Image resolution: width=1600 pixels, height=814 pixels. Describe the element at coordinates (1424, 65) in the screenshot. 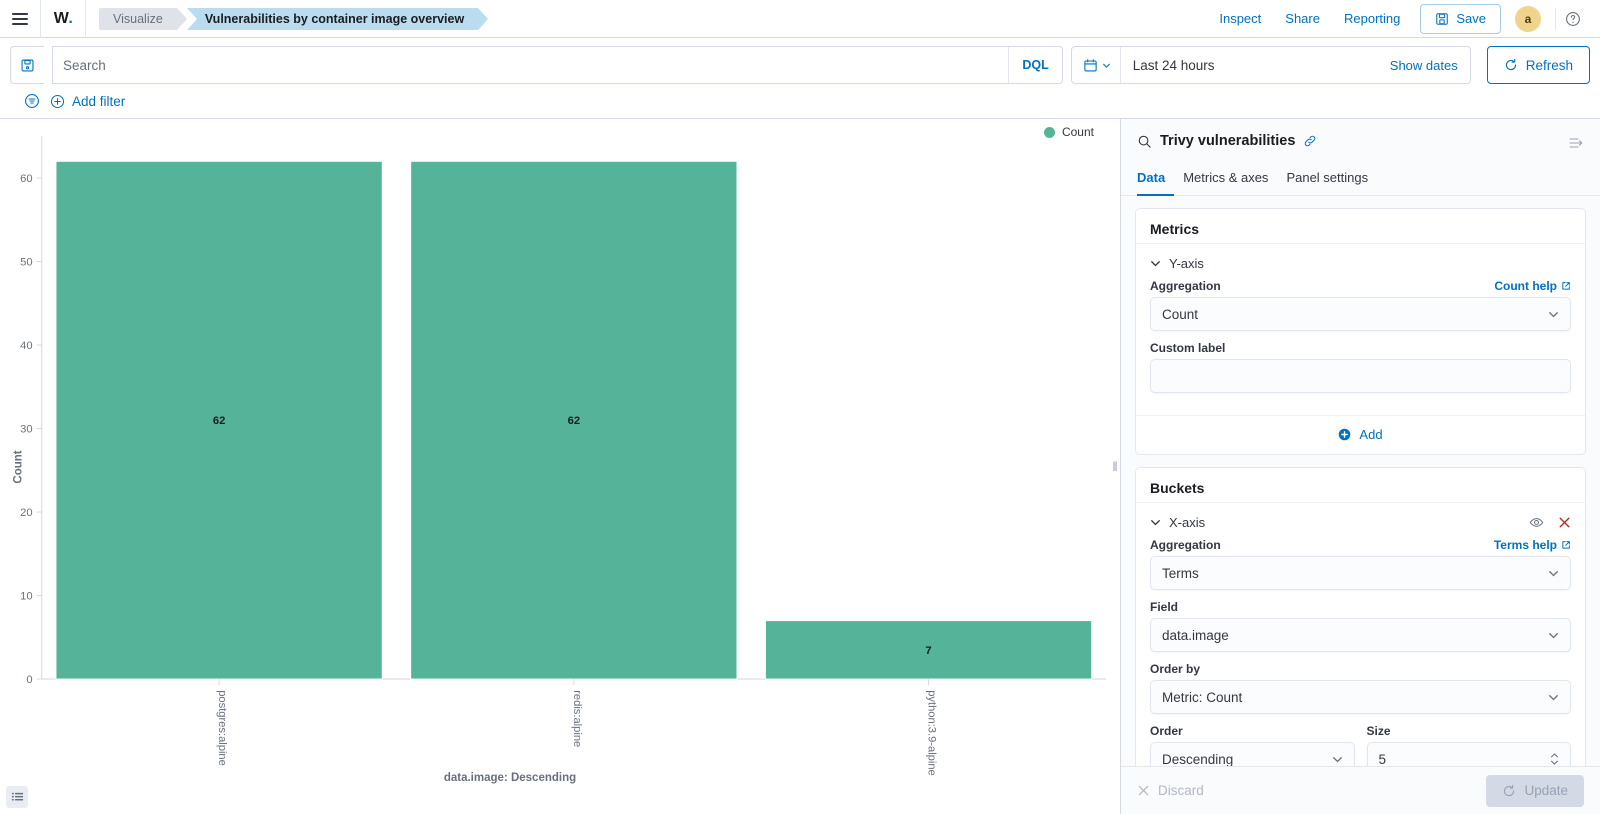

I see `show-dates-button: Show dates` at that location.